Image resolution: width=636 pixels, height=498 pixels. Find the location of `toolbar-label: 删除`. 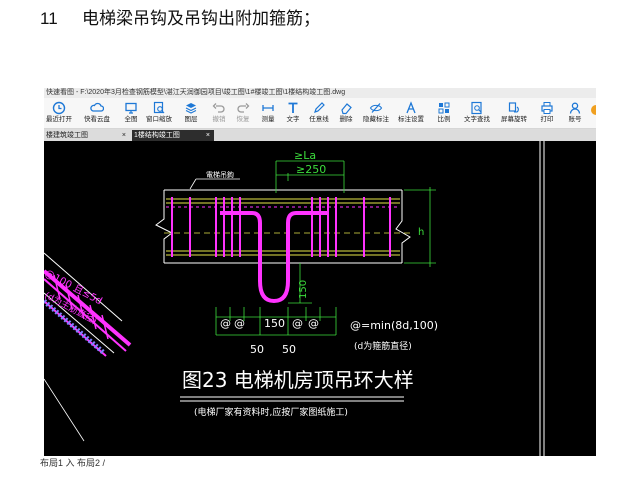

toolbar-label: 删除 is located at coordinates (346, 119).